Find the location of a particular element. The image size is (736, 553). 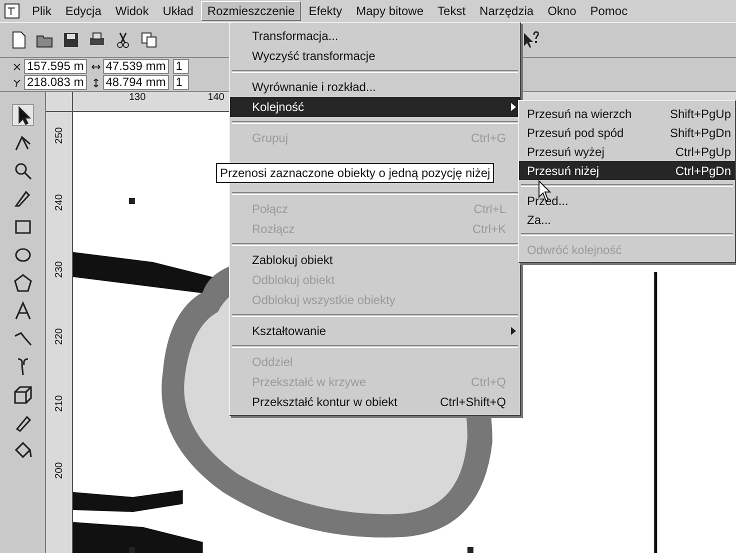

horizontal-arrows-icon is located at coordinates (95, 67).